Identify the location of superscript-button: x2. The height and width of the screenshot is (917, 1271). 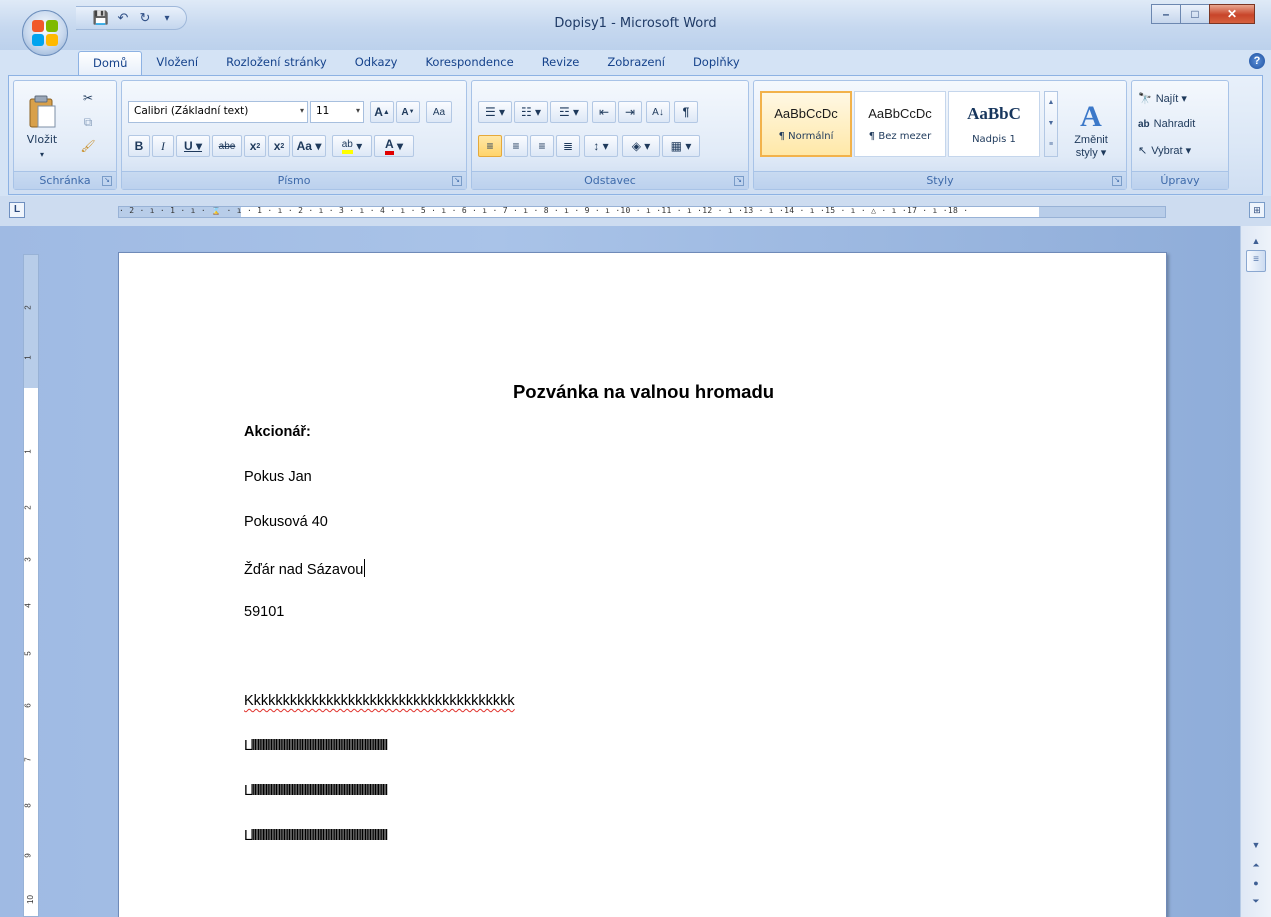
(279, 146).